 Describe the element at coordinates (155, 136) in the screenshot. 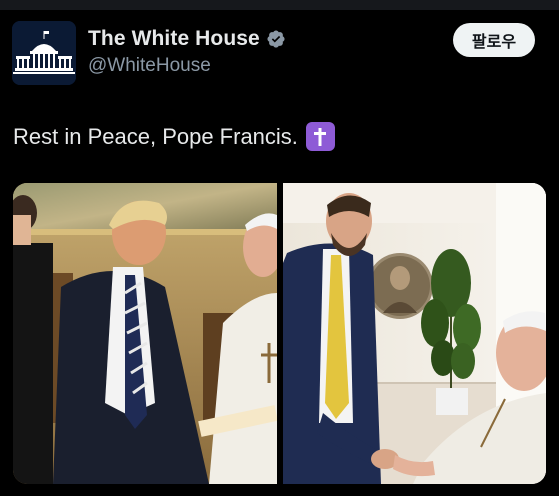

I see `tweet-text-content: Rest in Peace, Pope Francis.` at that location.